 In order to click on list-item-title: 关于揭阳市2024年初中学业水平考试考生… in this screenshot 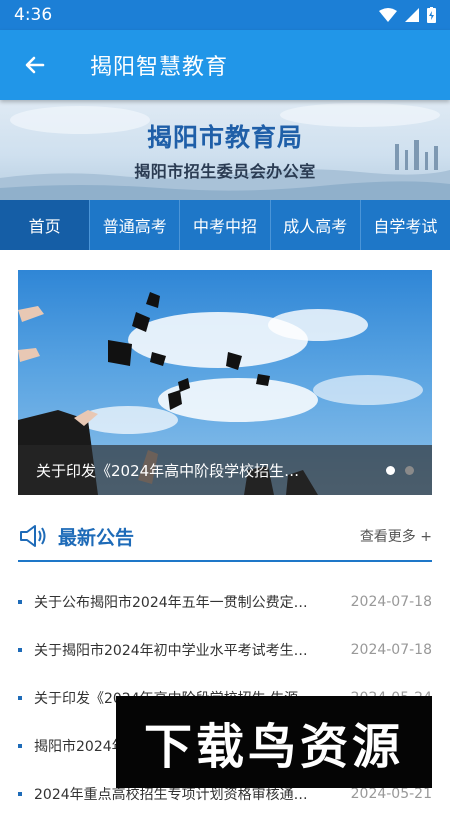, I will do `click(171, 651)`.